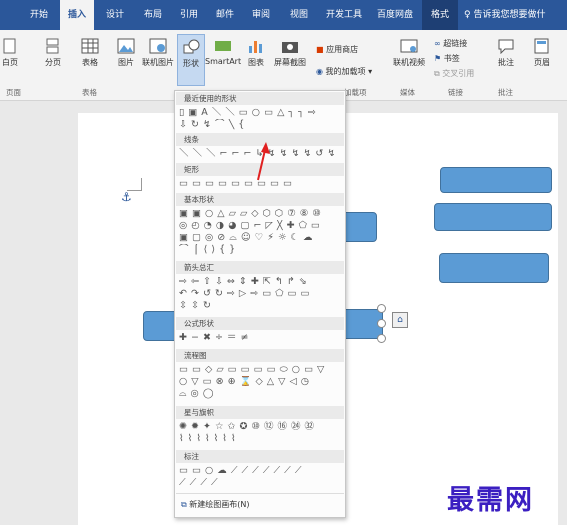  Describe the element at coordinates (260, 439) in the screenshot. I see `banners-shapes-row: ⌇ ⌇ ⌇ ⌇ ⌇ ⌇ ⌇` at that location.